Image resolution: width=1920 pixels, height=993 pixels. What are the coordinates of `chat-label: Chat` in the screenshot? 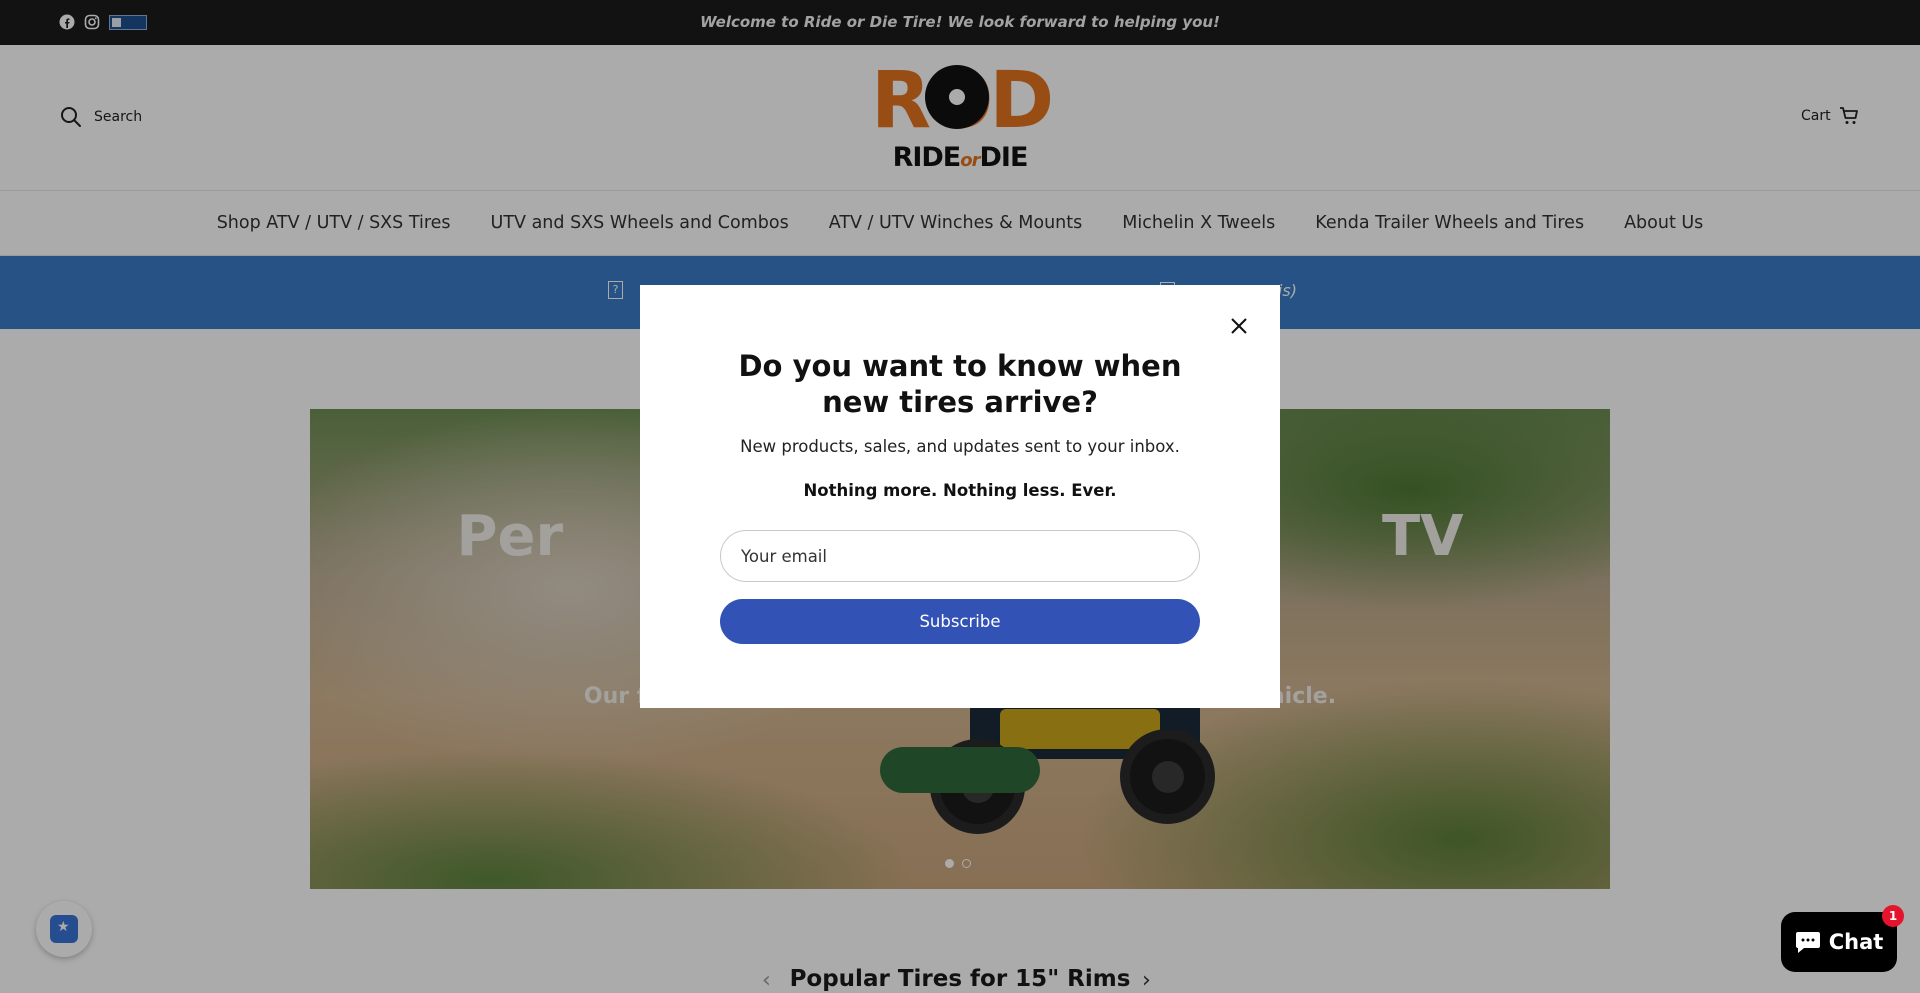 It's located at (1856, 942).